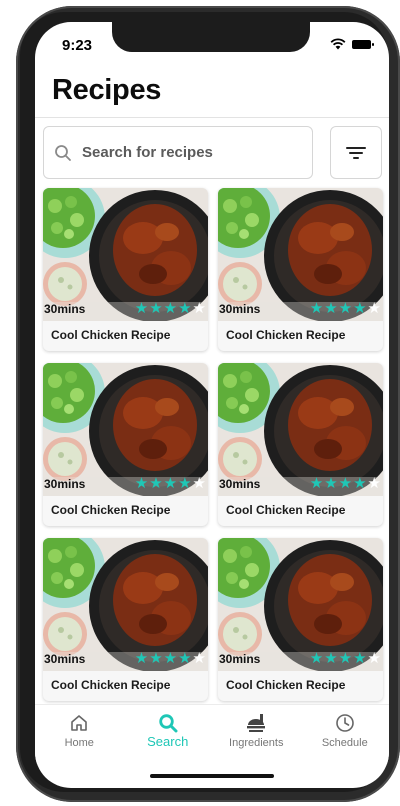  I want to click on filter-button, so click(356, 152).